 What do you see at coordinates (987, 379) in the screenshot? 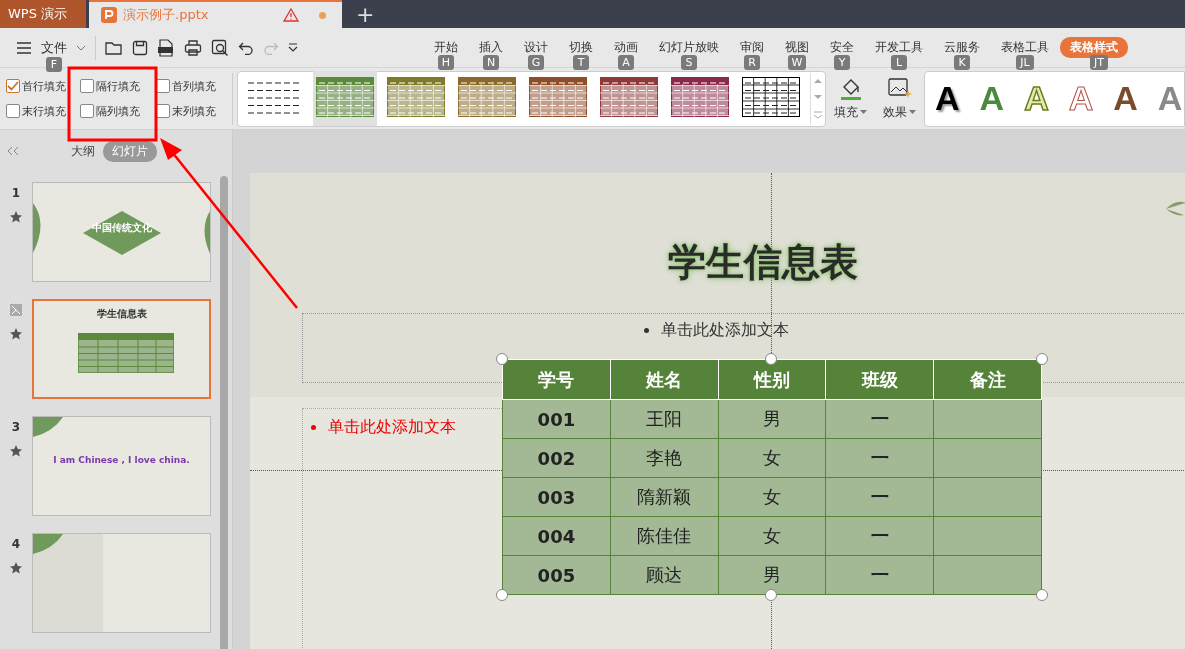
I see `column-header: 备注` at bounding box center [987, 379].